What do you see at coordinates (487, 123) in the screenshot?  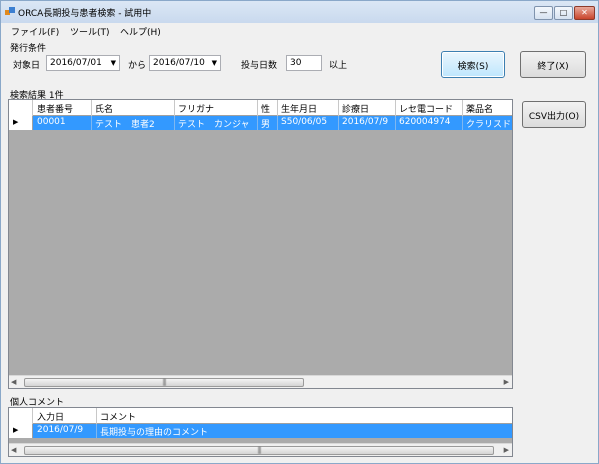 I see `cell-drug-name: クラリスドライ` at bounding box center [487, 123].